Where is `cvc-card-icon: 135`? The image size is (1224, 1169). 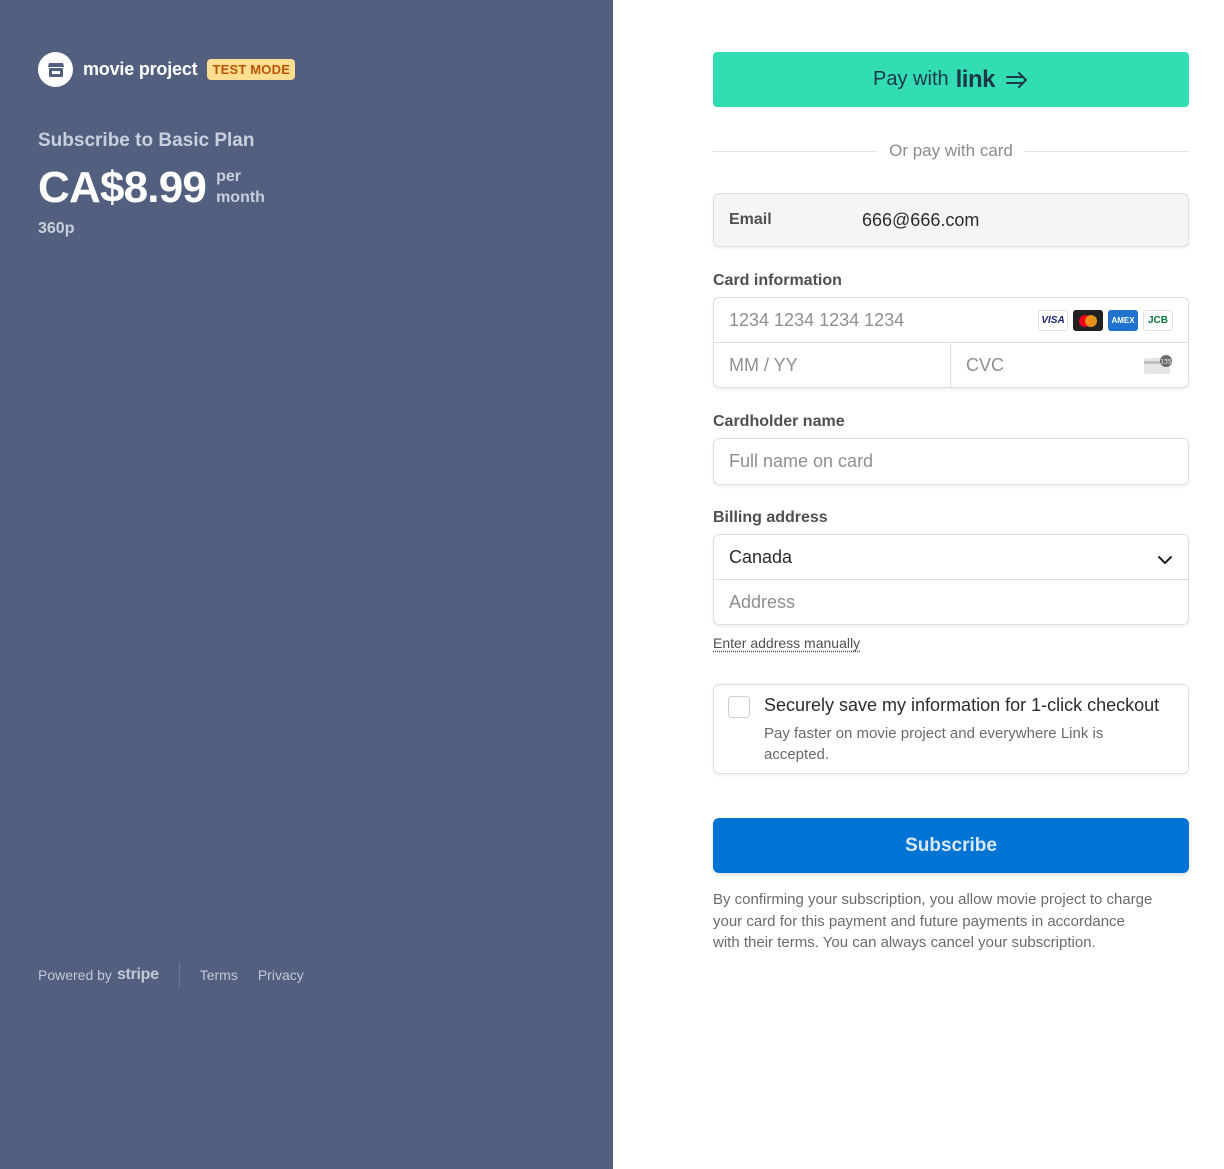
cvc-card-icon: 135 is located at coordinates (1158, 367).